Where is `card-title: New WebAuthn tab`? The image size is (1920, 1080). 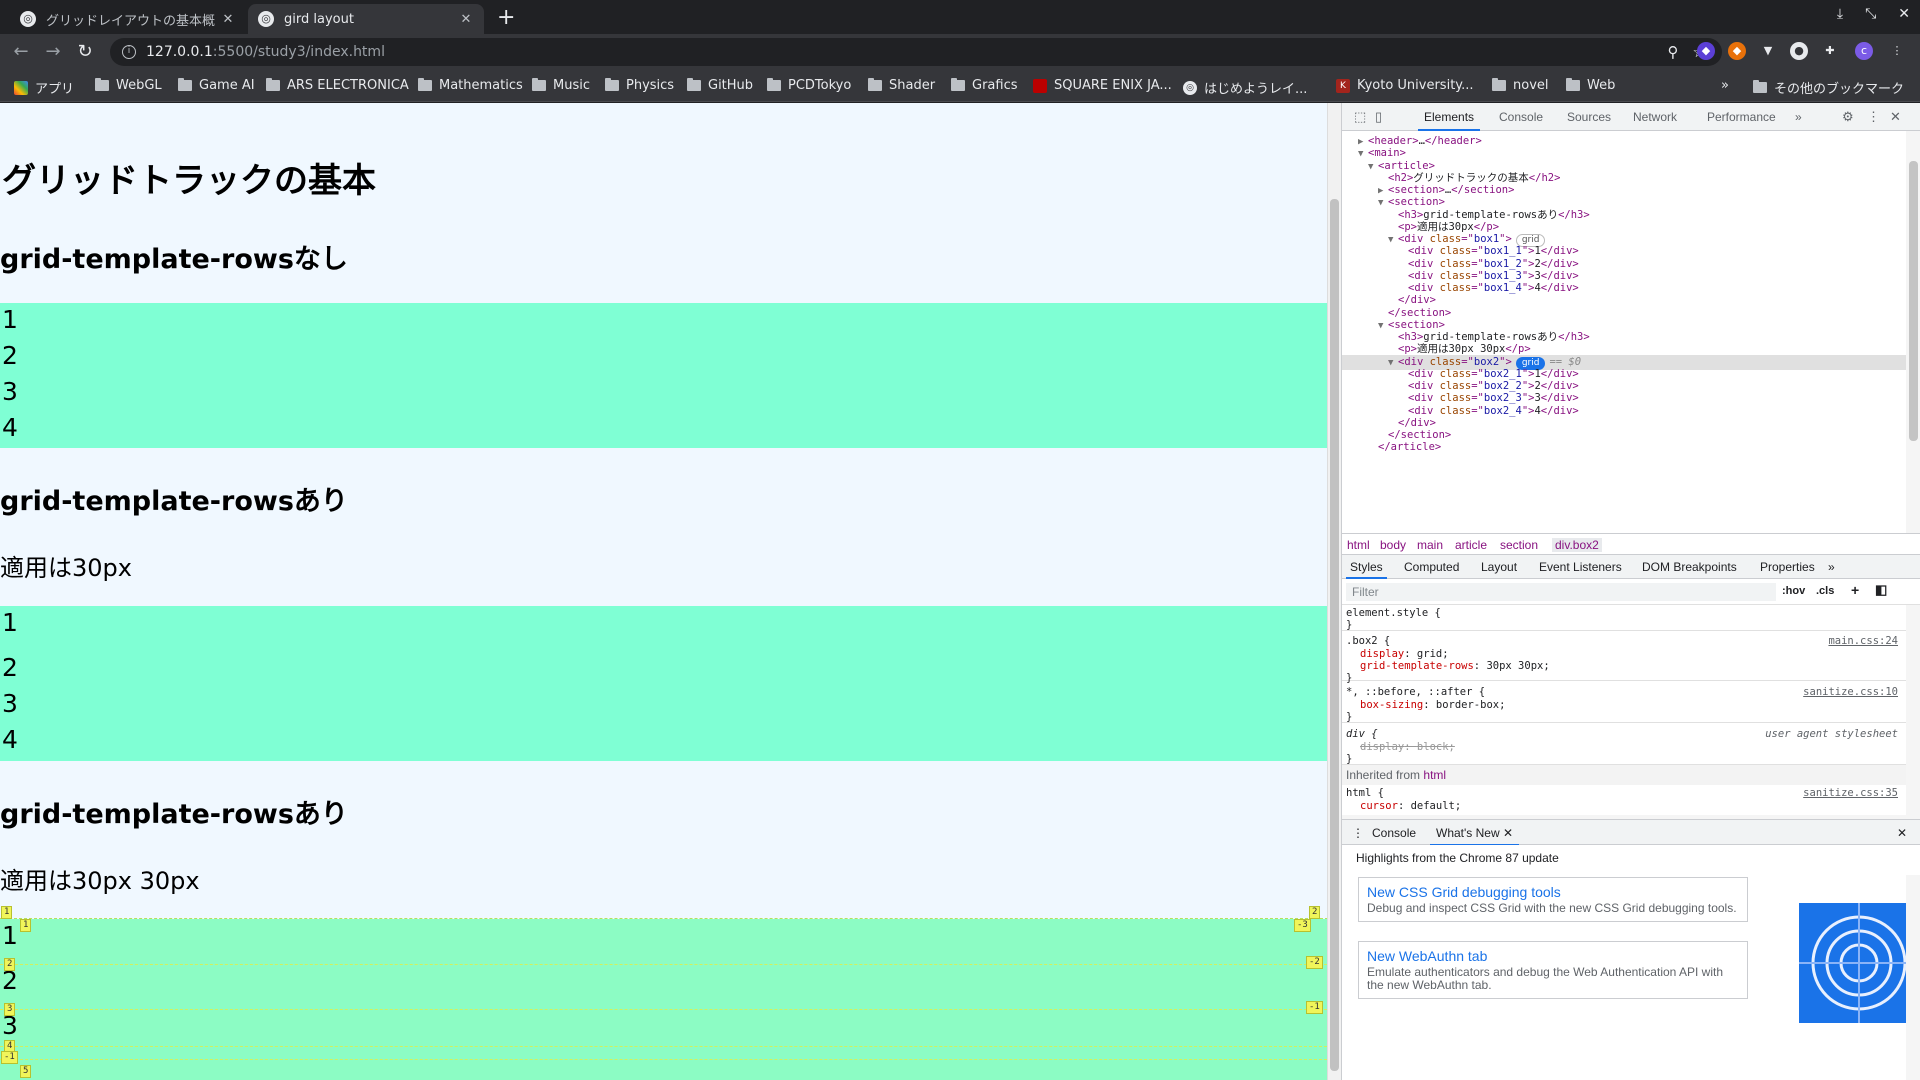
card-title: New WebAuthn tab is located at coordinates (1553, 956).